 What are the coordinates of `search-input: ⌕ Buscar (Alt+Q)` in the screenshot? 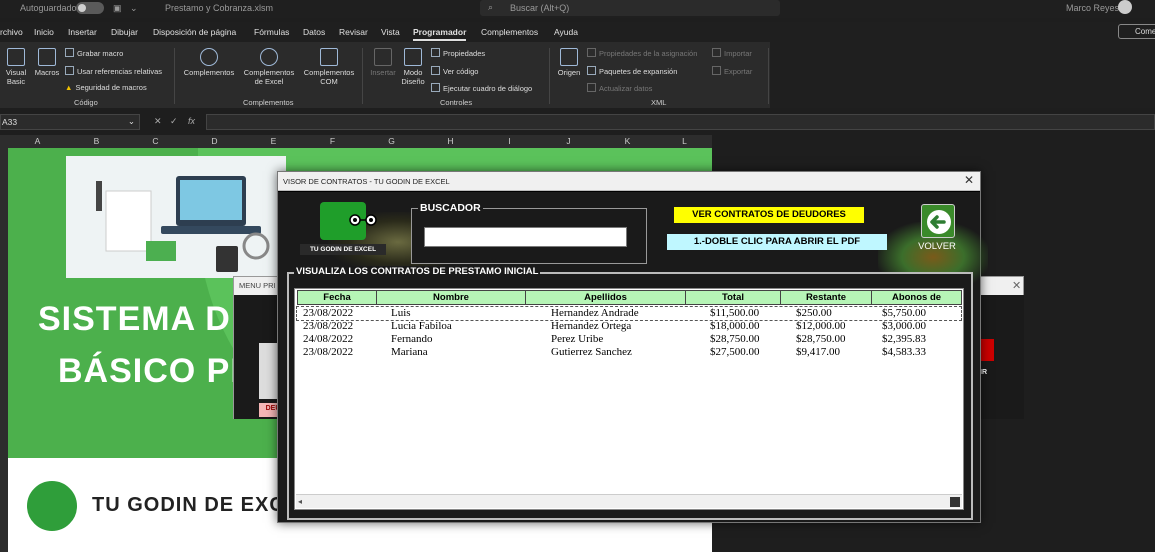 It's located at (630, 8).